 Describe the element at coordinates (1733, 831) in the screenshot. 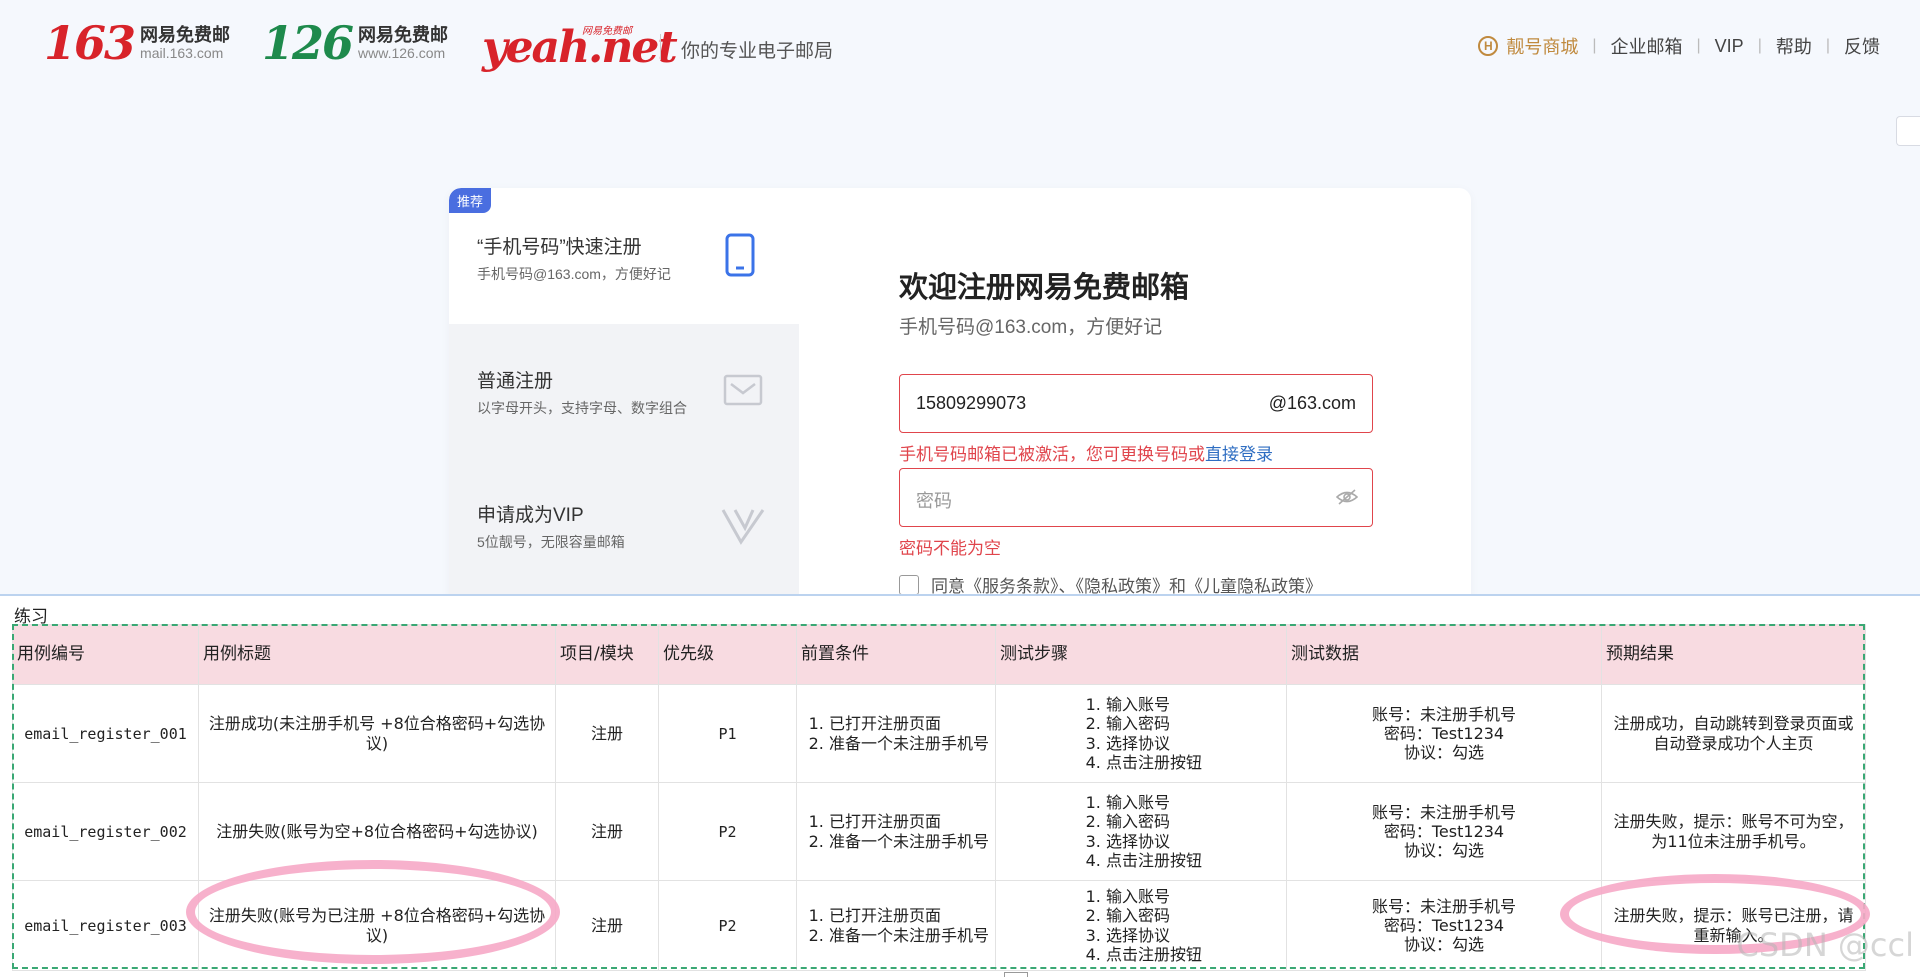

I see `expected-result-cell: 注册失败，提示：账号不可为空，为11位未注册手机号。` at that location.